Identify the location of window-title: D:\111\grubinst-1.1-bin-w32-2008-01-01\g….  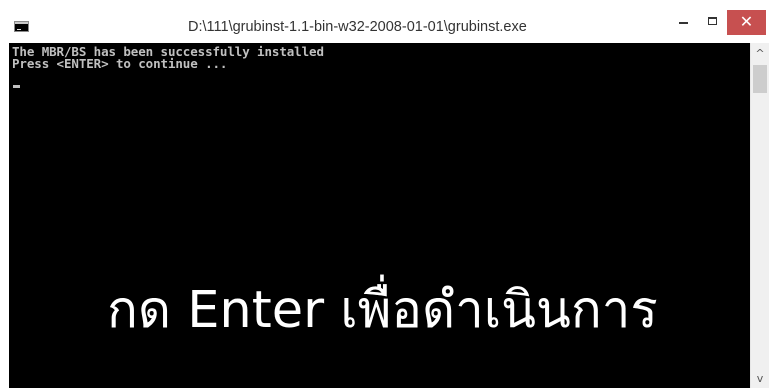
(357, 27).